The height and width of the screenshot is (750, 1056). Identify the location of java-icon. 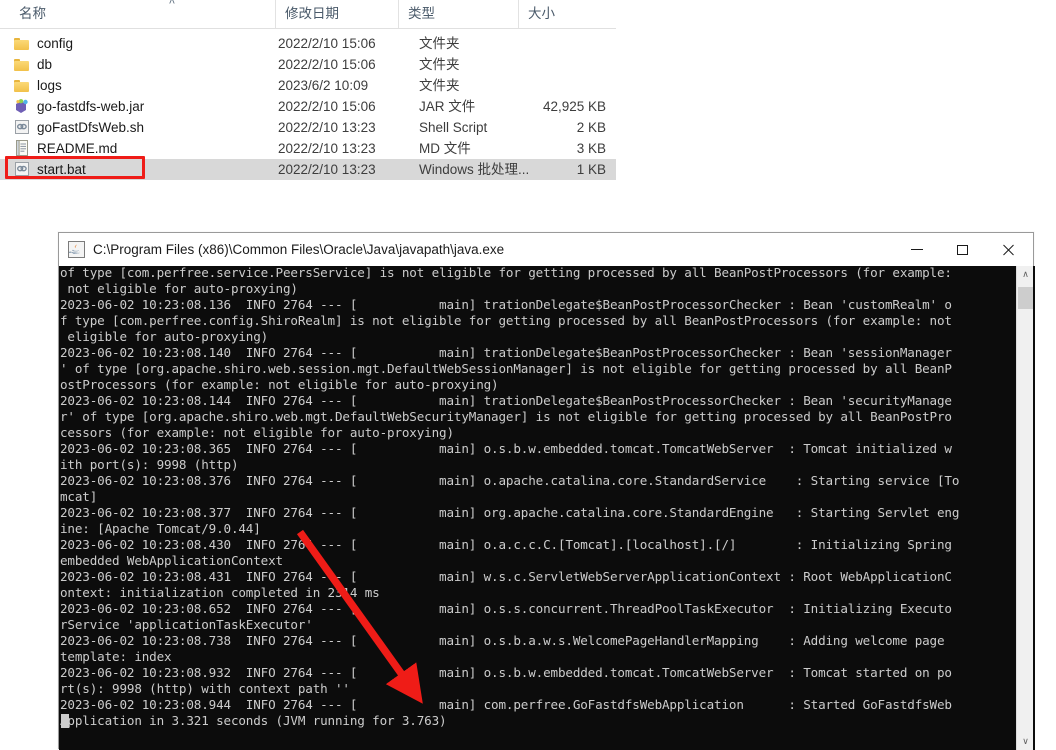
(76, 249).